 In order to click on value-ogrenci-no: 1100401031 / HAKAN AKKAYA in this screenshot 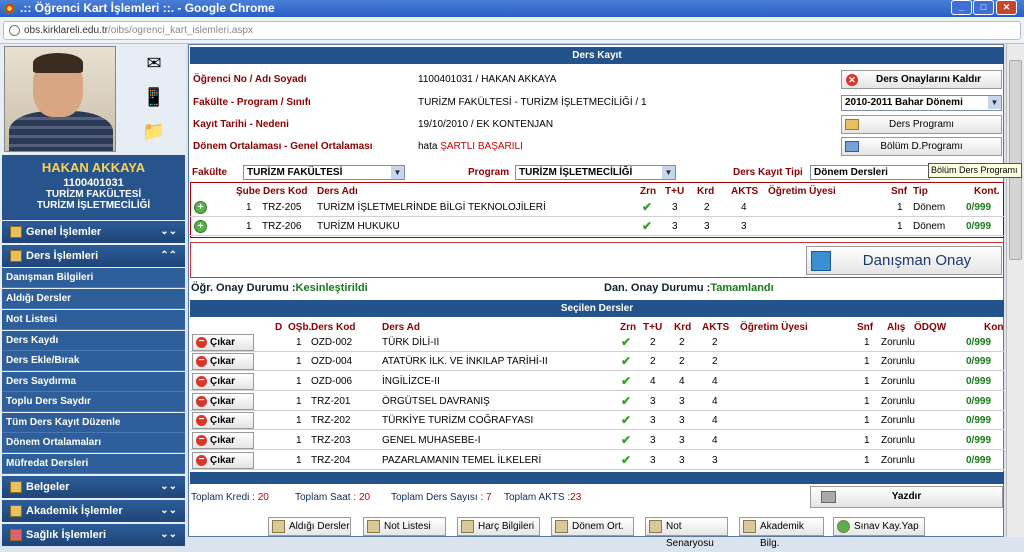, I will do `click(487, 79)`.